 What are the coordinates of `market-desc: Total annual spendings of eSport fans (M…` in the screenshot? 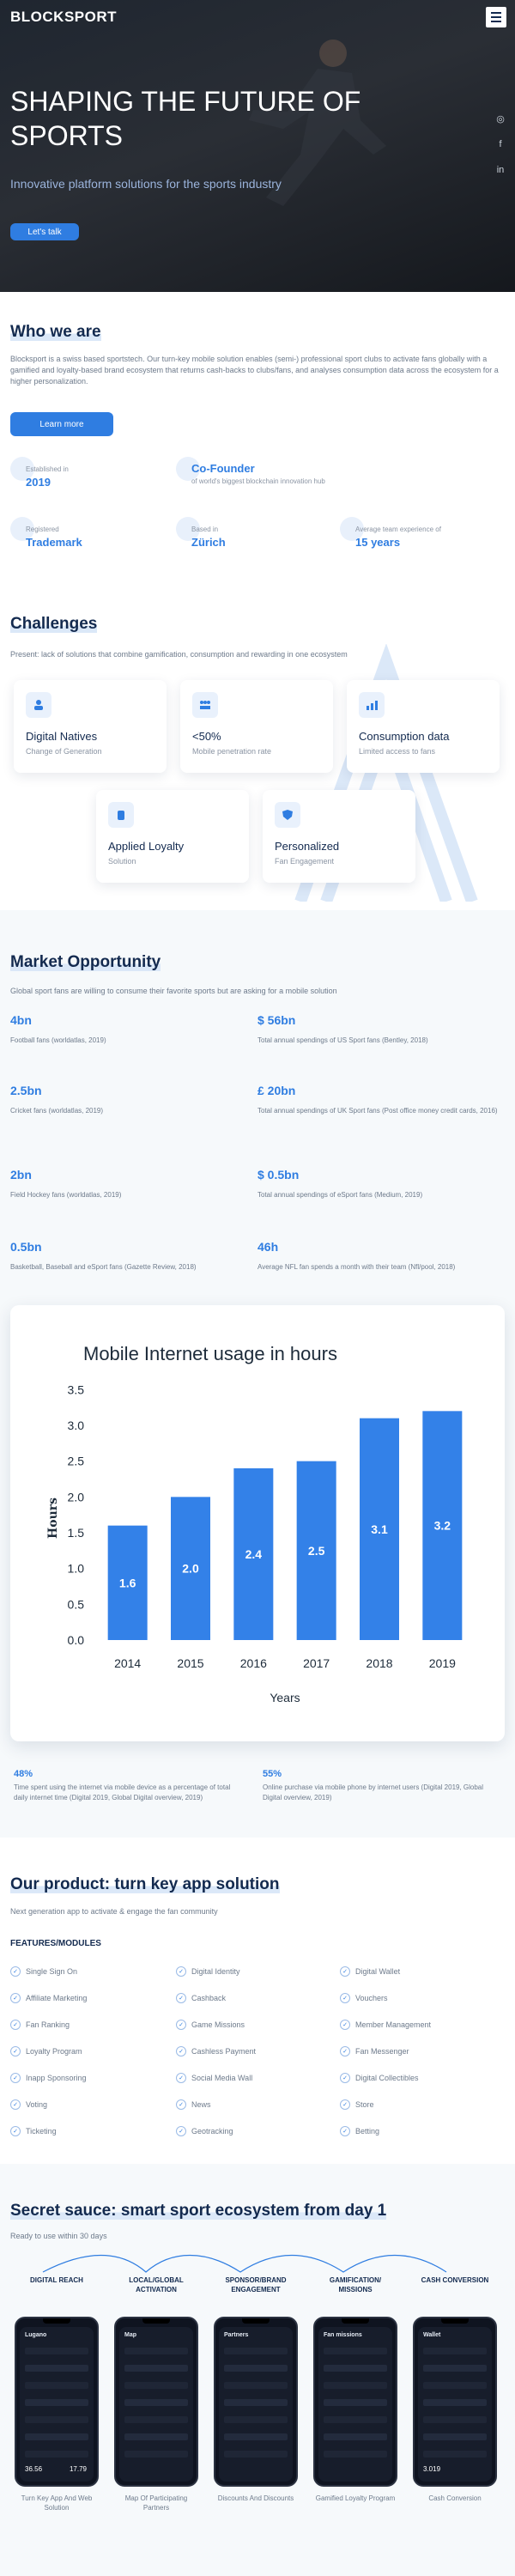 It's located at (340, 1195).